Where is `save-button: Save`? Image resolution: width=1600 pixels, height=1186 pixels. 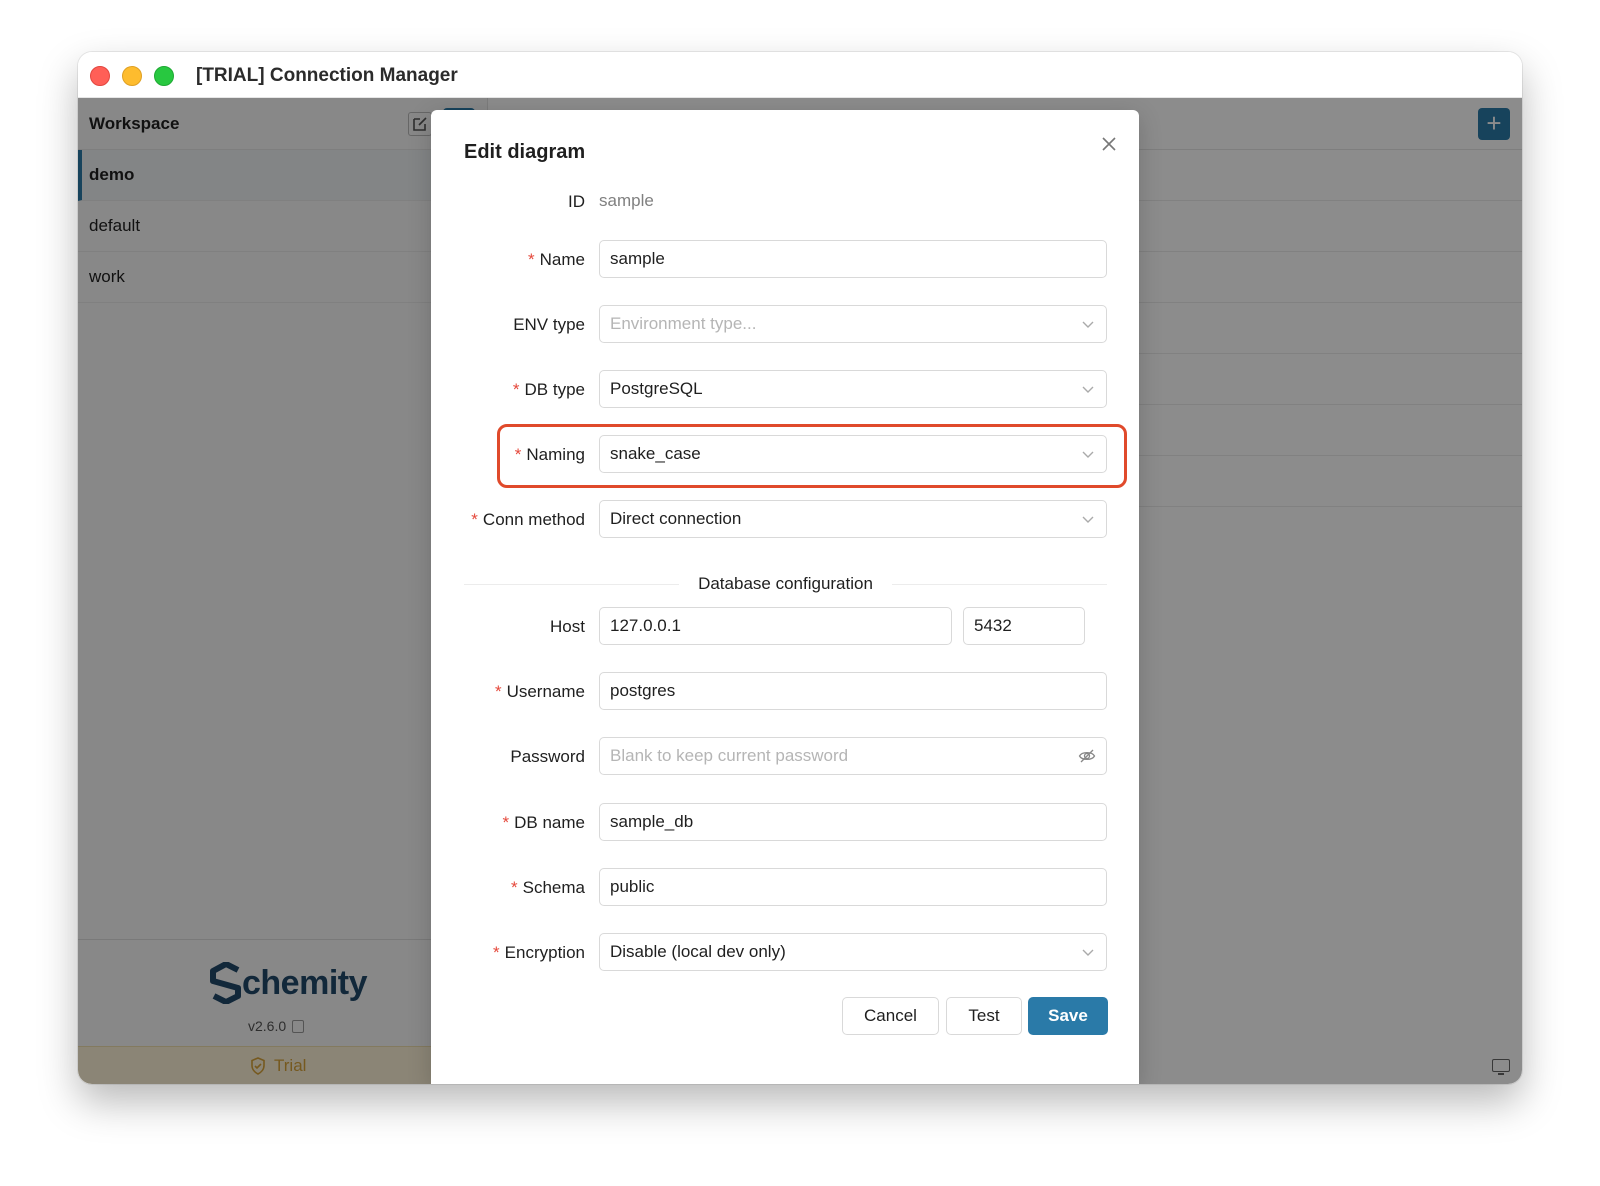 save-button: Save is located at coordinates (1068, 1016).